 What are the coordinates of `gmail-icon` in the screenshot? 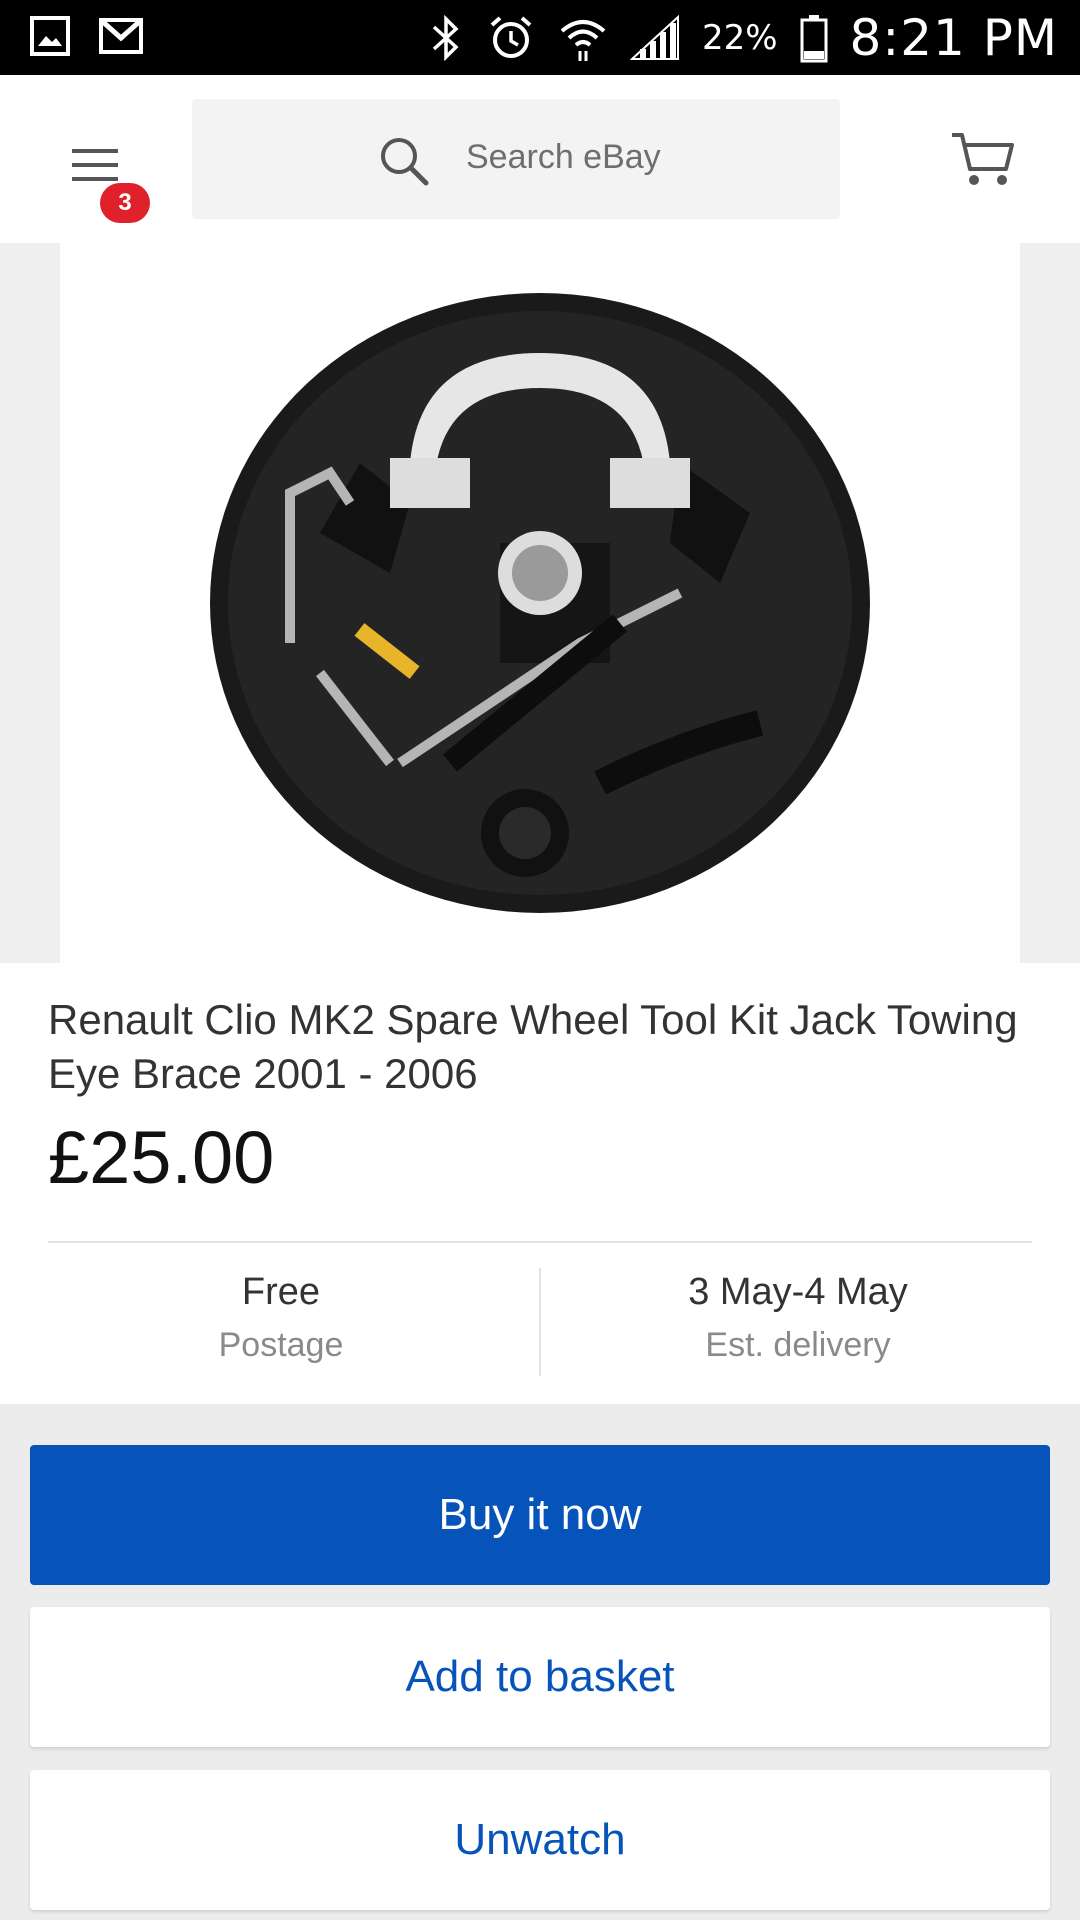 It's located at (121, 36).